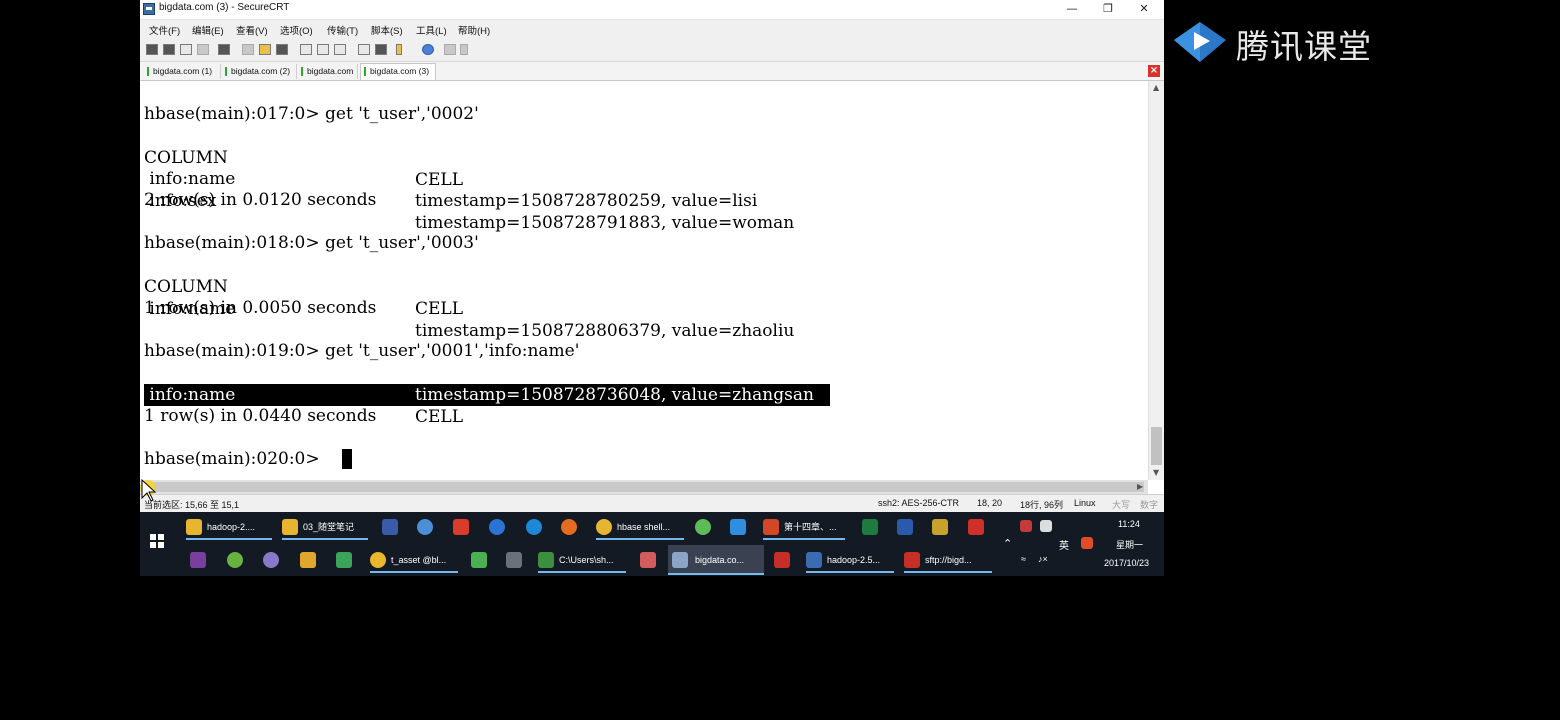 This screenshot has height=720, width=1560. What do you see at coordinates (652, 10) in the screenshot?
I see `title-bar: bigdata.com (3) - SecureCRT — ❐ ✕` at bounding box center [652, 10].